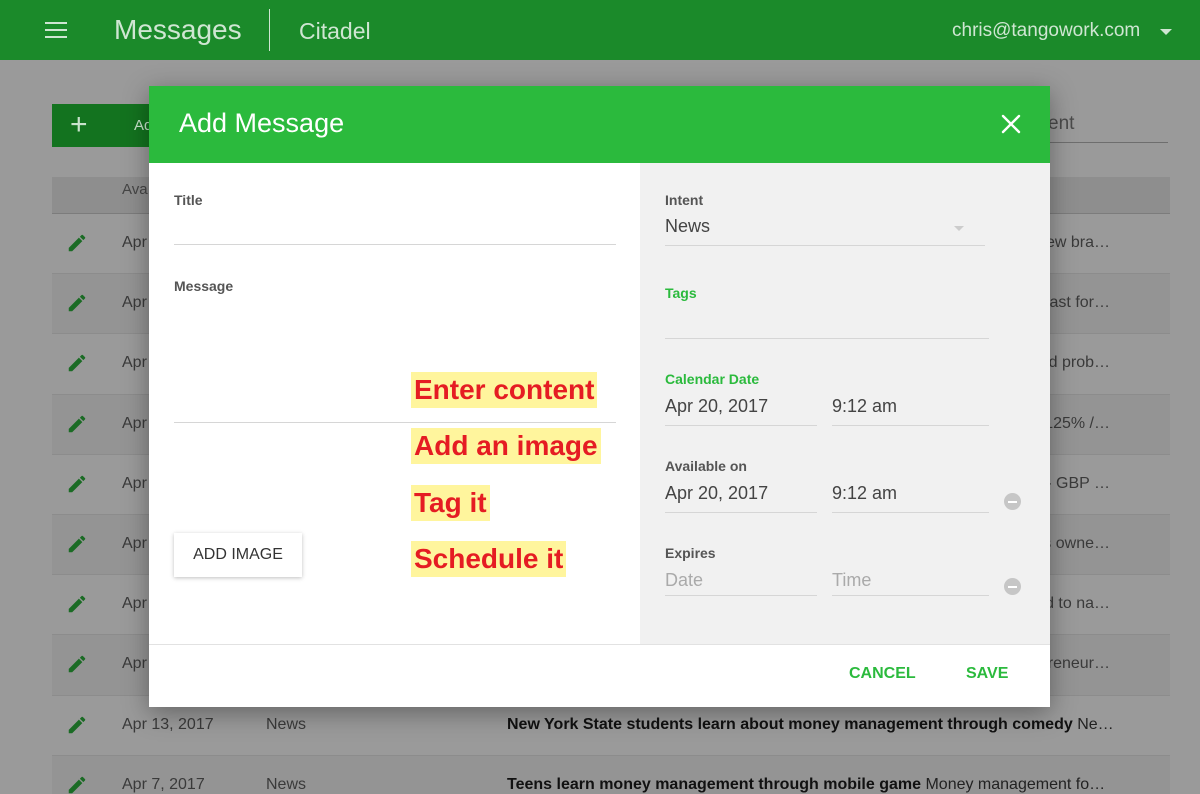 The height and width of the screenshot is (794, 1200). What do you see at coordinates (489, 559) in the screenshot?
I see `callout-schedule-it: Schedule it` at bounding box center [489, 559].